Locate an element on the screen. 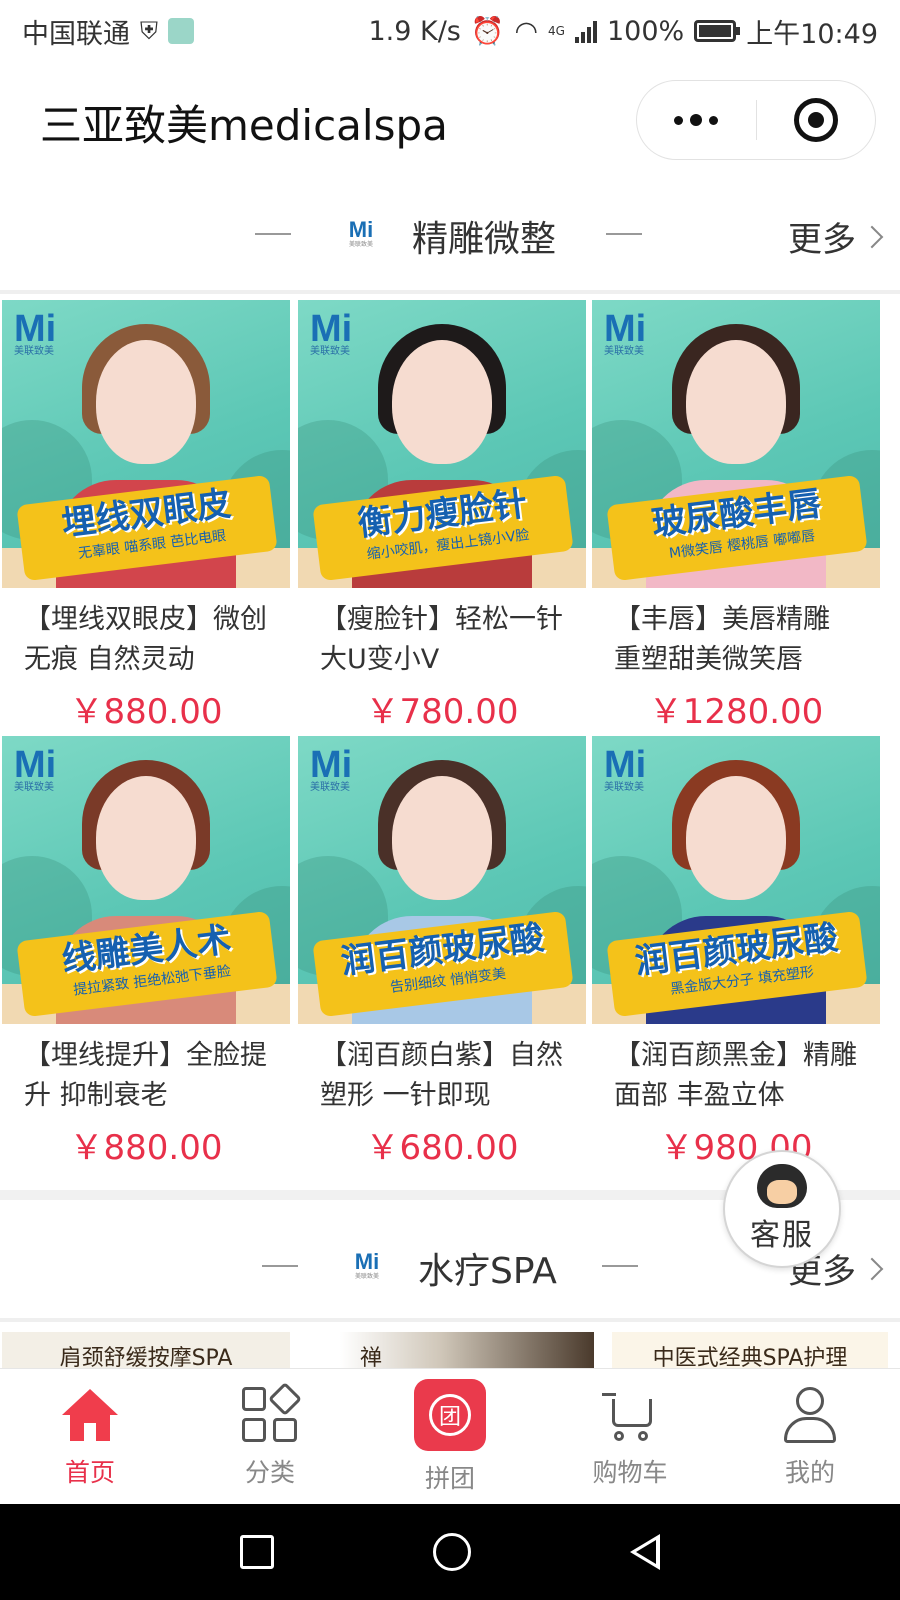  product-name: 【埋线双眼皮】微创无痕 自然灵动 is located at coordinates (149, 640).